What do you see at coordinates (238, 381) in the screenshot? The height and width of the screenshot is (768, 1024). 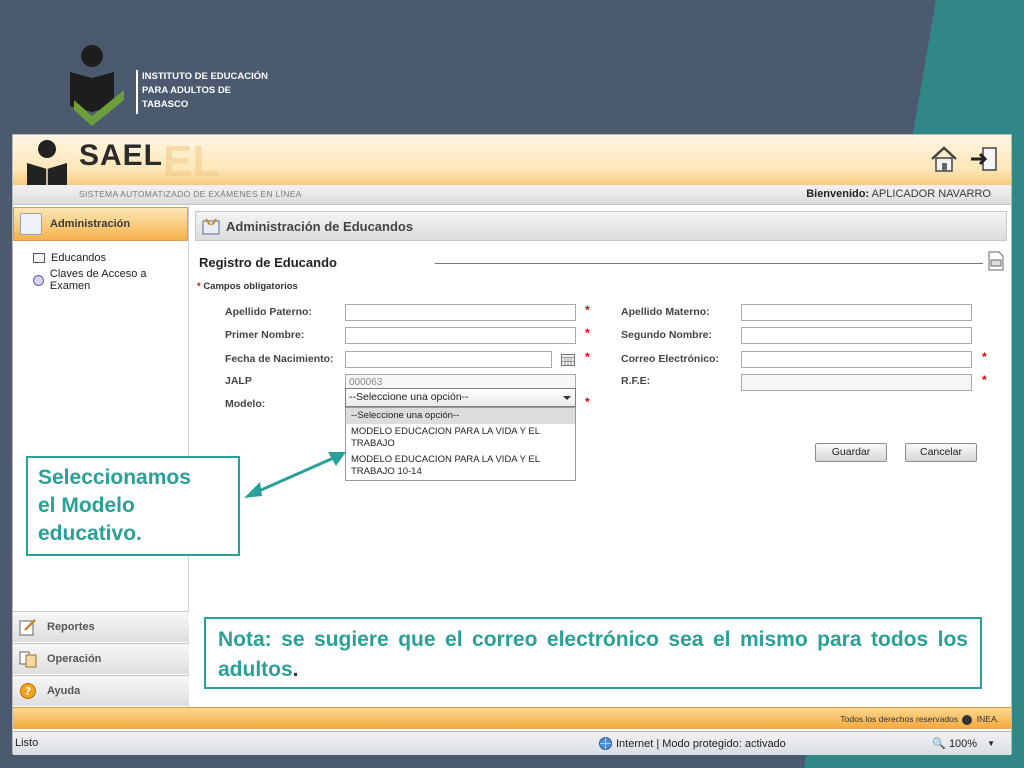 I see `jalp-label: JALP` at bounding box center [238, 381].